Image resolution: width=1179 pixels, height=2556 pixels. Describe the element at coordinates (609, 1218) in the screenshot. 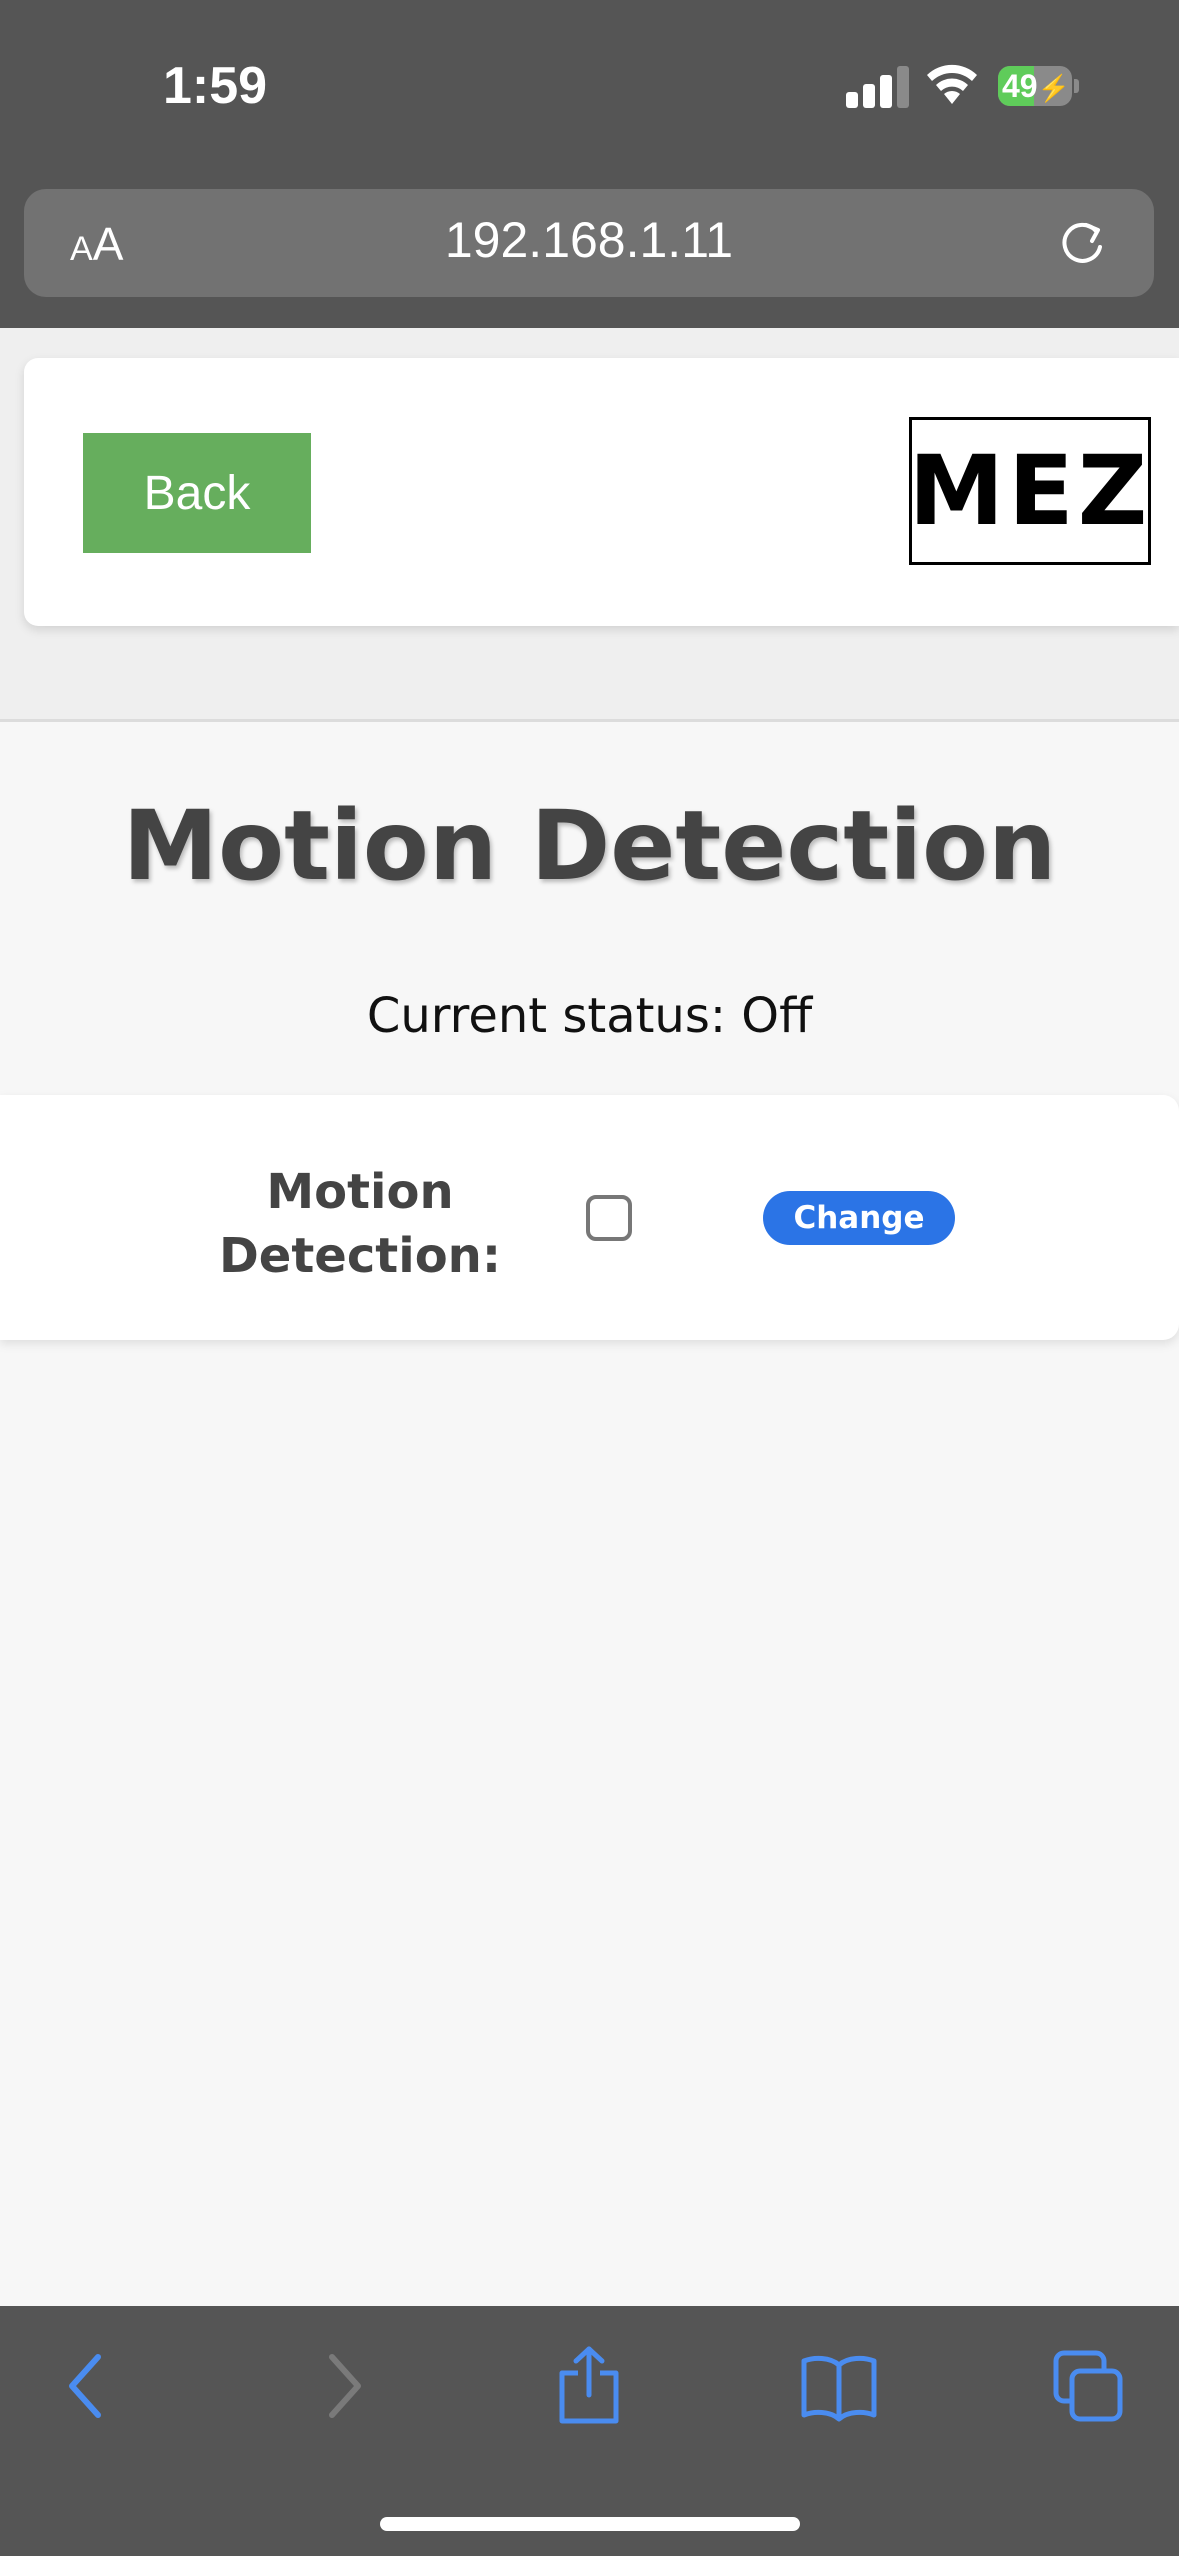

I see `motion-detection-checkbox` at that location.